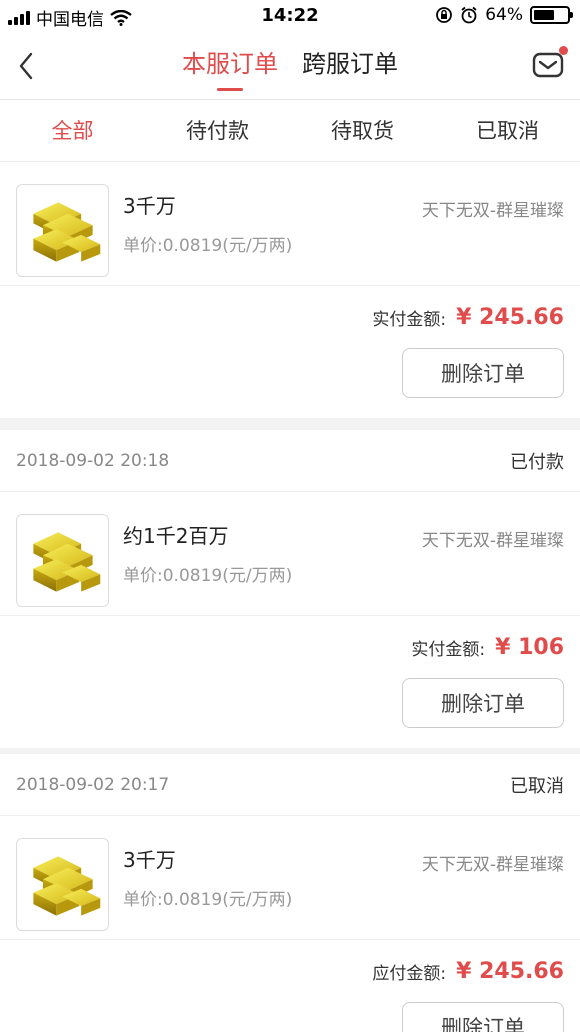 The width and height of the screenshot is (580, 1032). Describe the element at coordinates (290, 785) in the screenshot. I see `order-header: 2018-09-02 20:17 已取消` at that location.